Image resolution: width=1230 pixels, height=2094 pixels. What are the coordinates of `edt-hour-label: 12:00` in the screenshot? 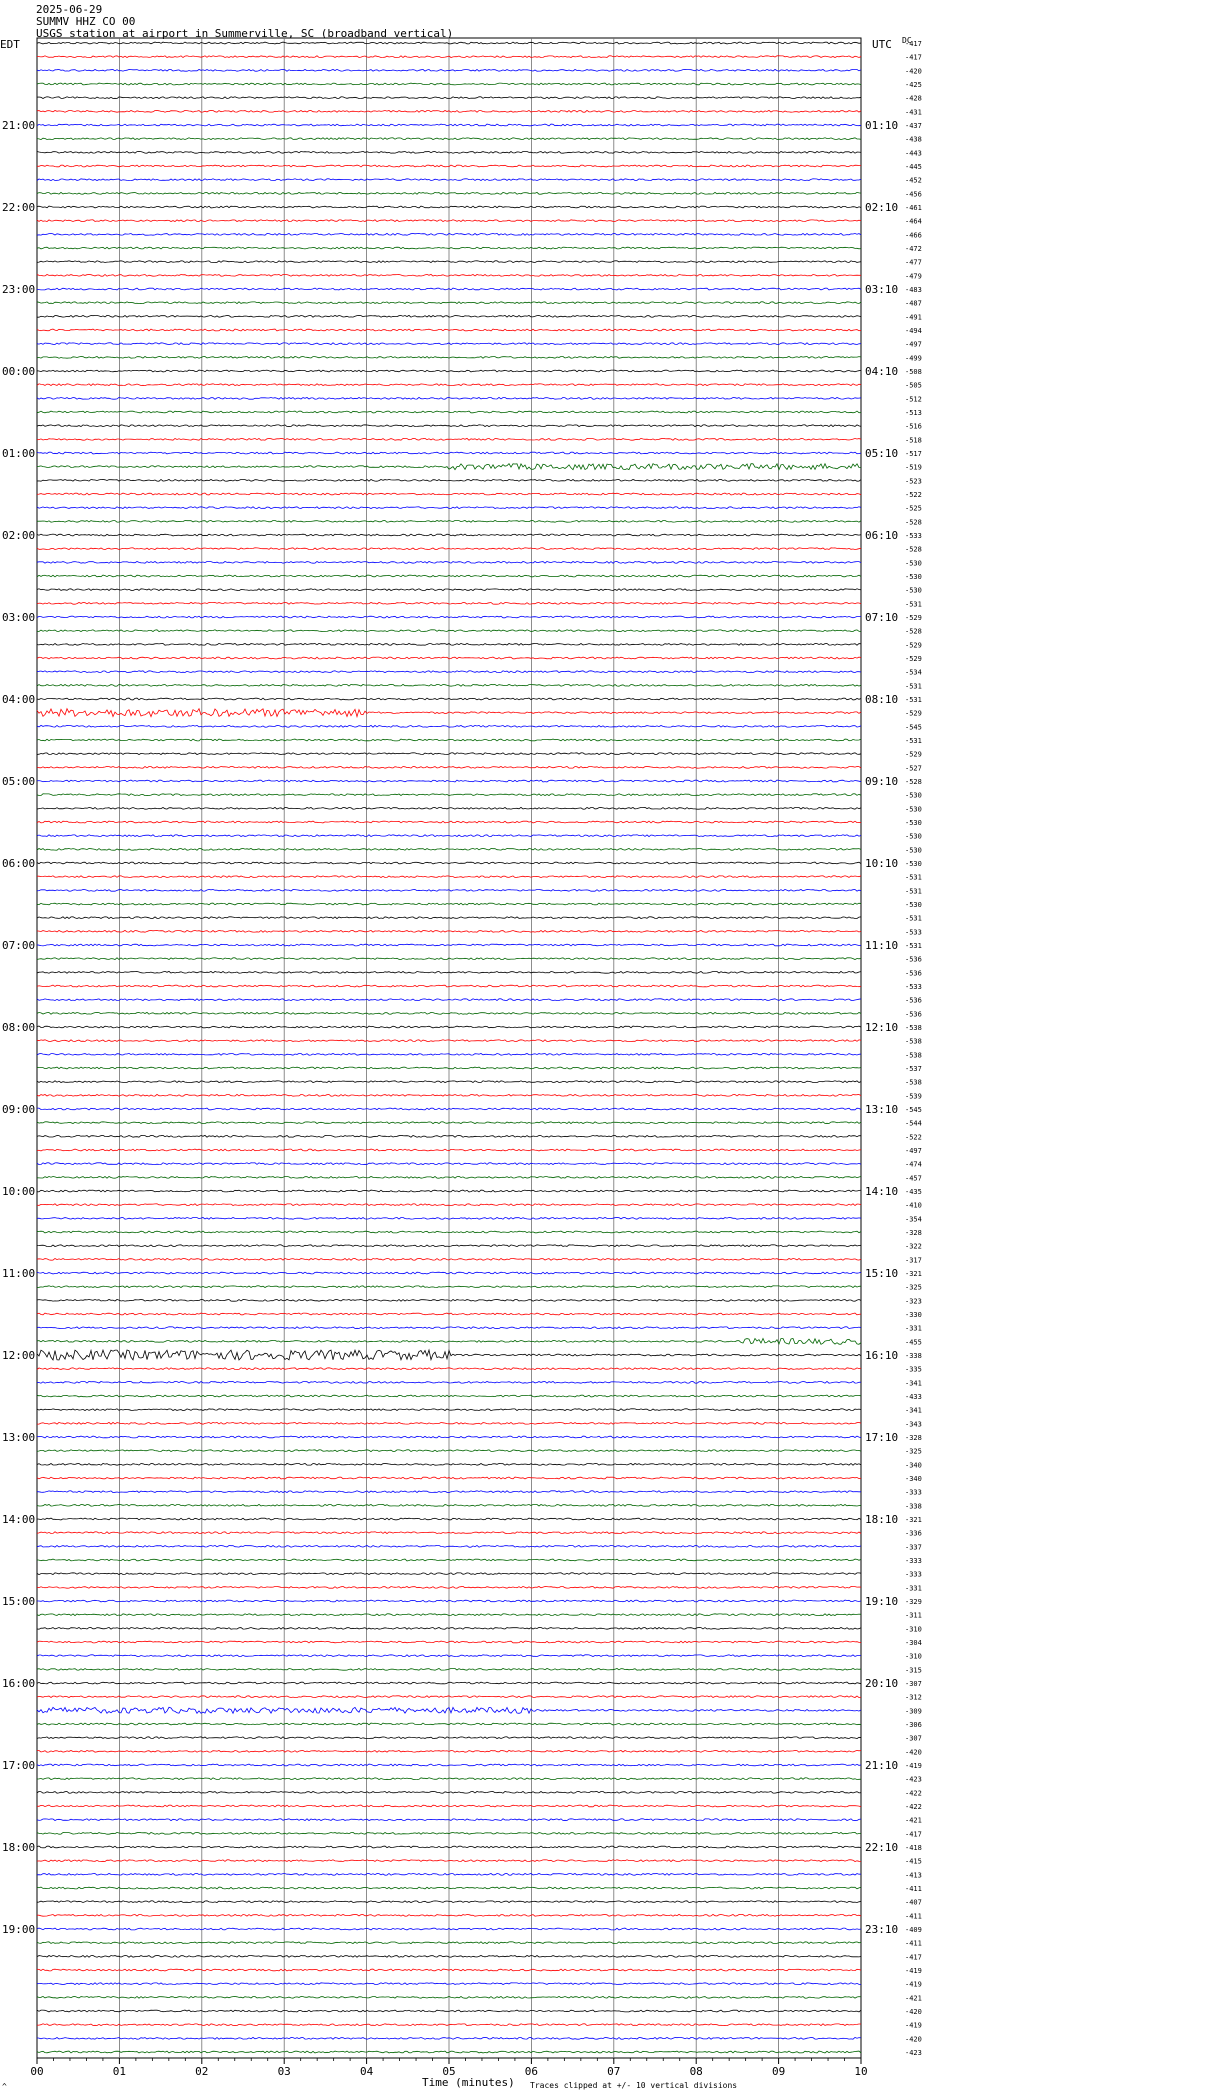 It's located at (18, 1355).